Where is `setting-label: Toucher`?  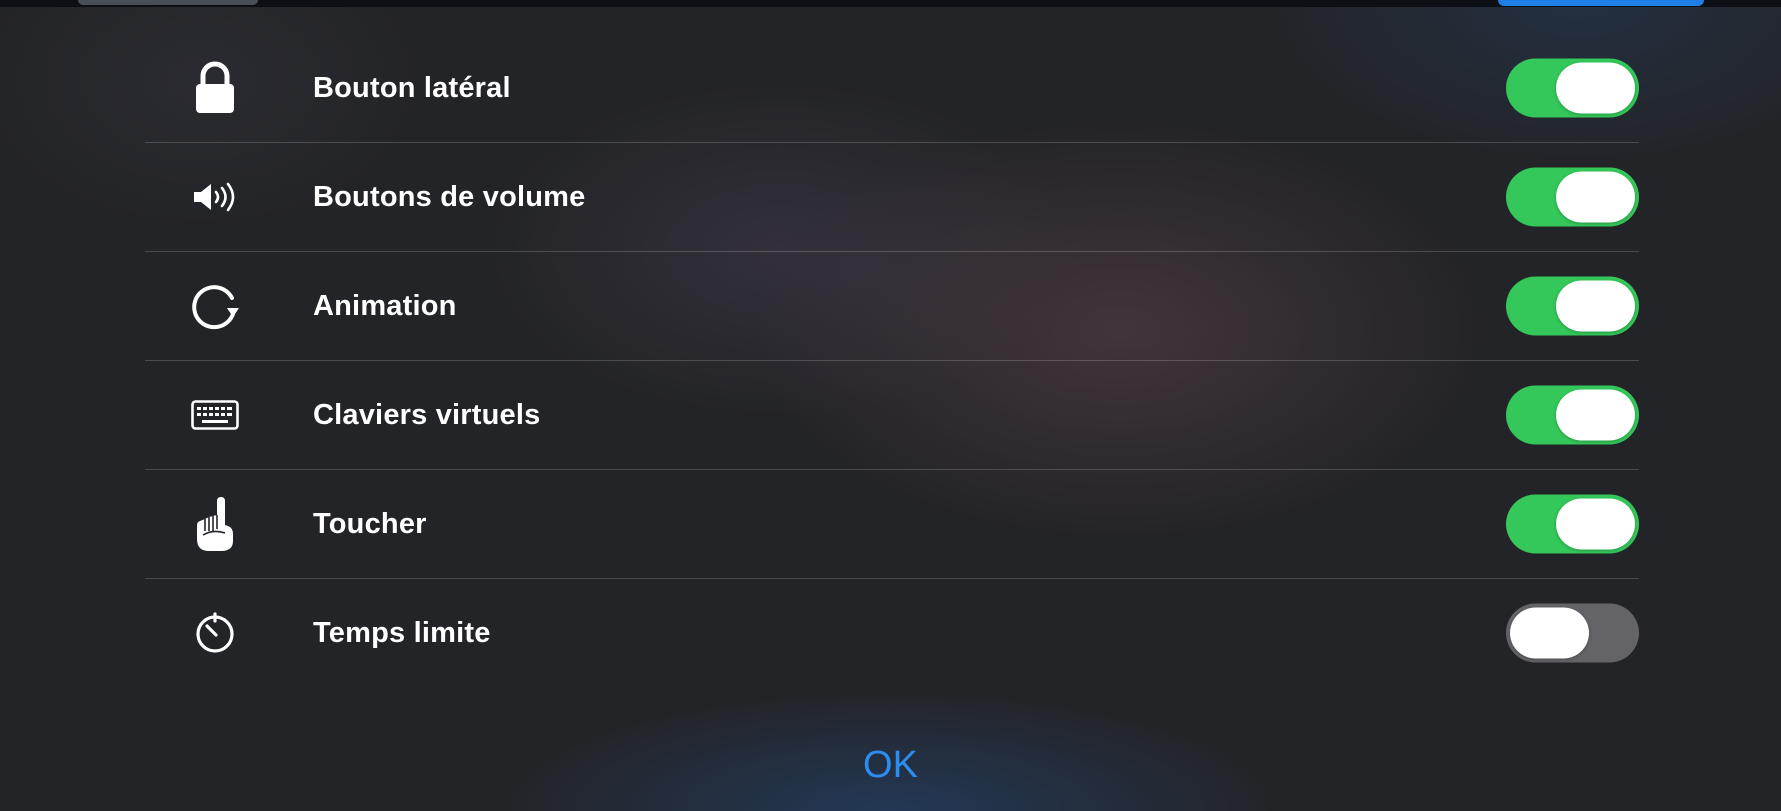
setting-label: Toucher is located at coordinates (370, 523).